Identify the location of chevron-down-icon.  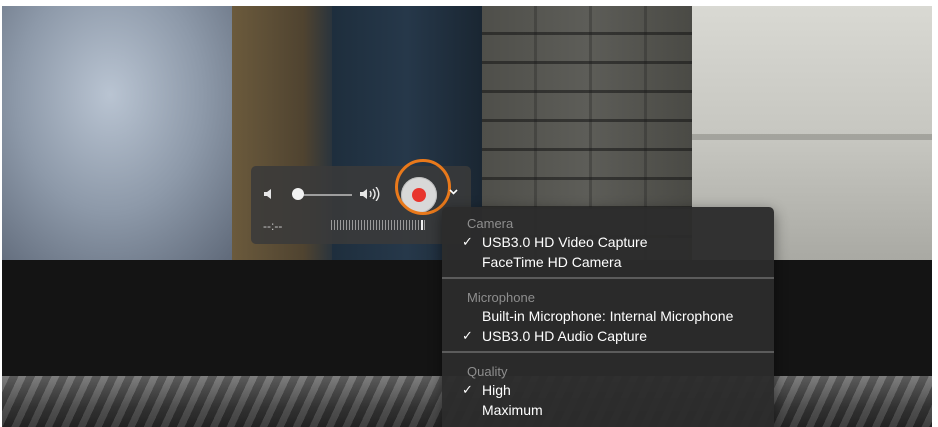
(453, 192).